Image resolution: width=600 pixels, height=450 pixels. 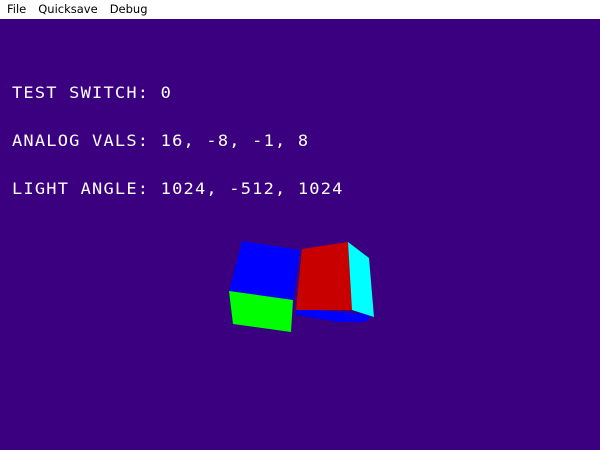 What do you see at coordinates (361, 279) in the screenshot?
I see `cube-right-side-face` at bounding box center [361, 279].